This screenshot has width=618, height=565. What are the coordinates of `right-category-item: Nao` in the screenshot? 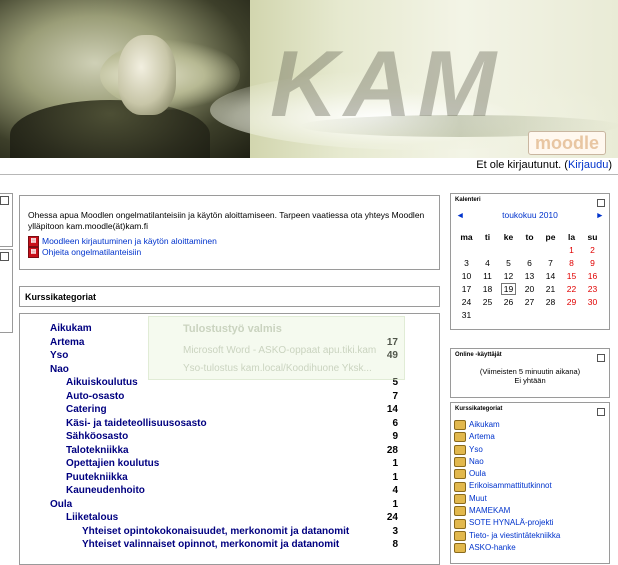 It's located at (507, 462).